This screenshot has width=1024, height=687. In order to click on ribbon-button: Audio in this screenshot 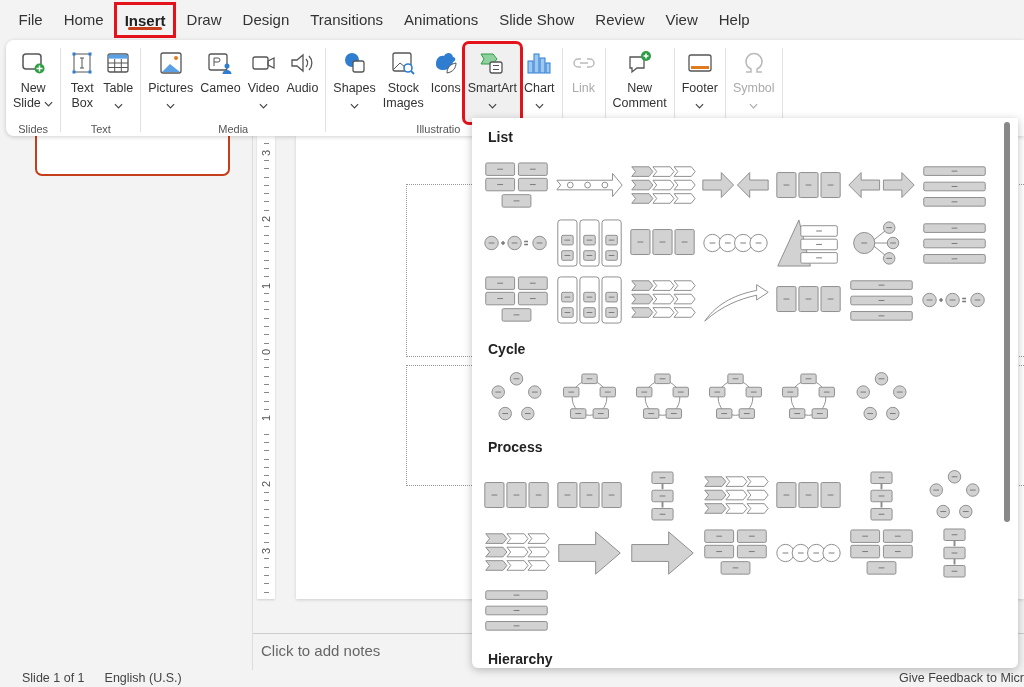, I will do `click(302, 83)`.